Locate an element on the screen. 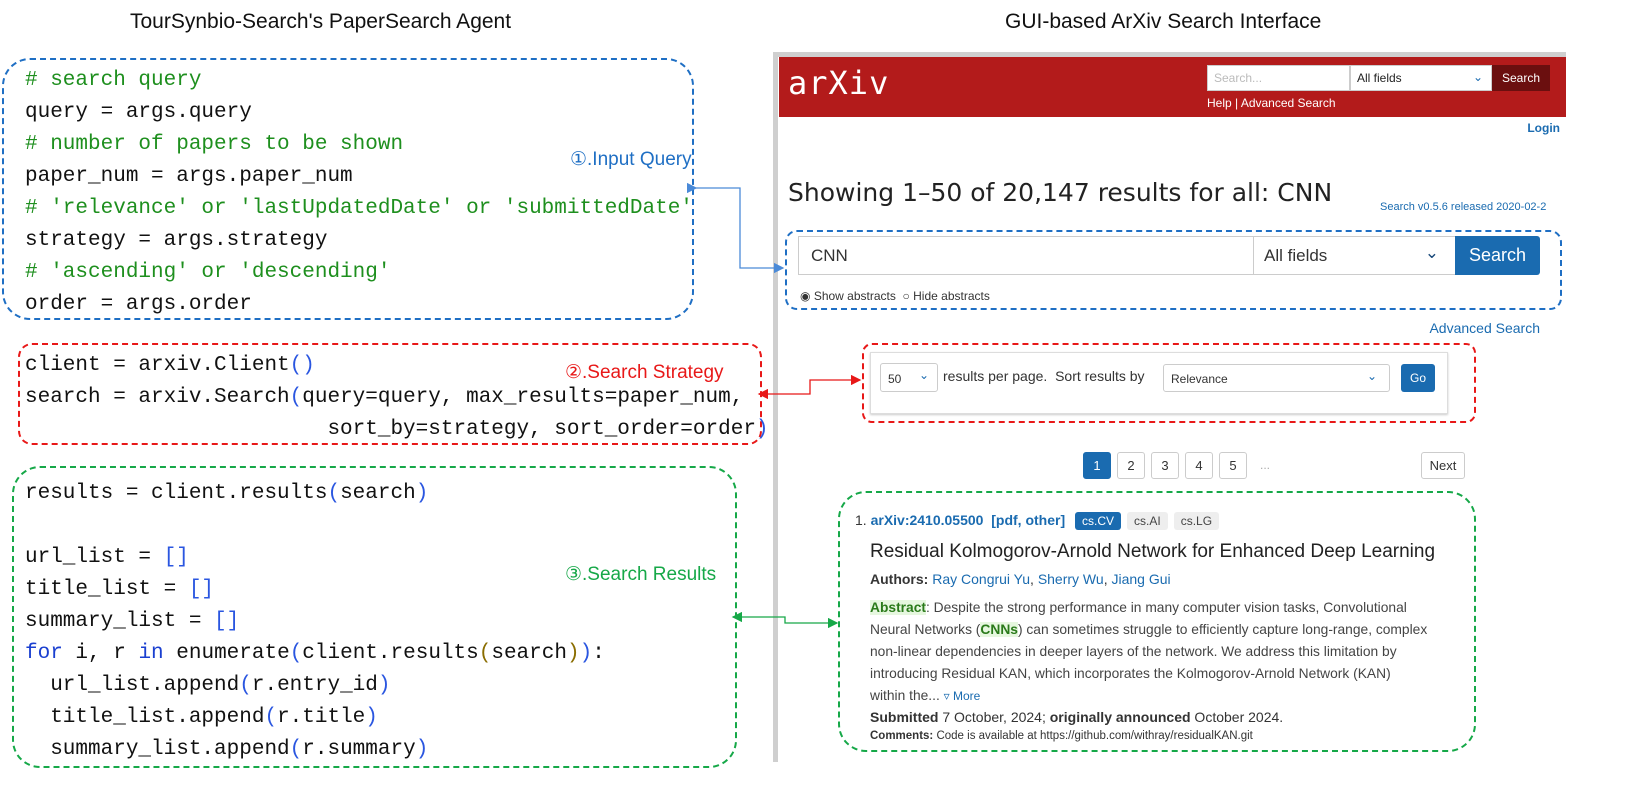  connector-arrows is located at coordinates (774, 405).